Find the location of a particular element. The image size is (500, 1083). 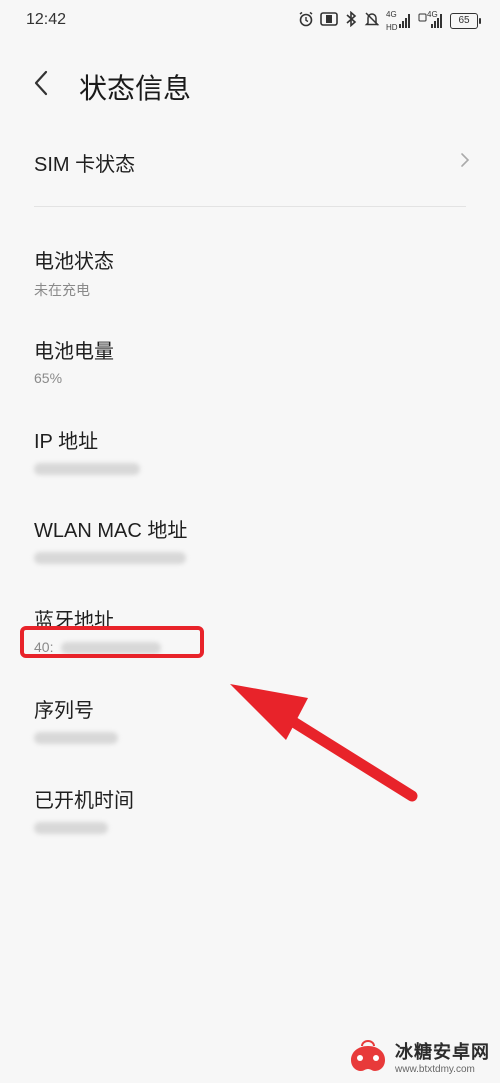

watermark-url: www.btxtdmy.com is located at coordinates (435, 1069).